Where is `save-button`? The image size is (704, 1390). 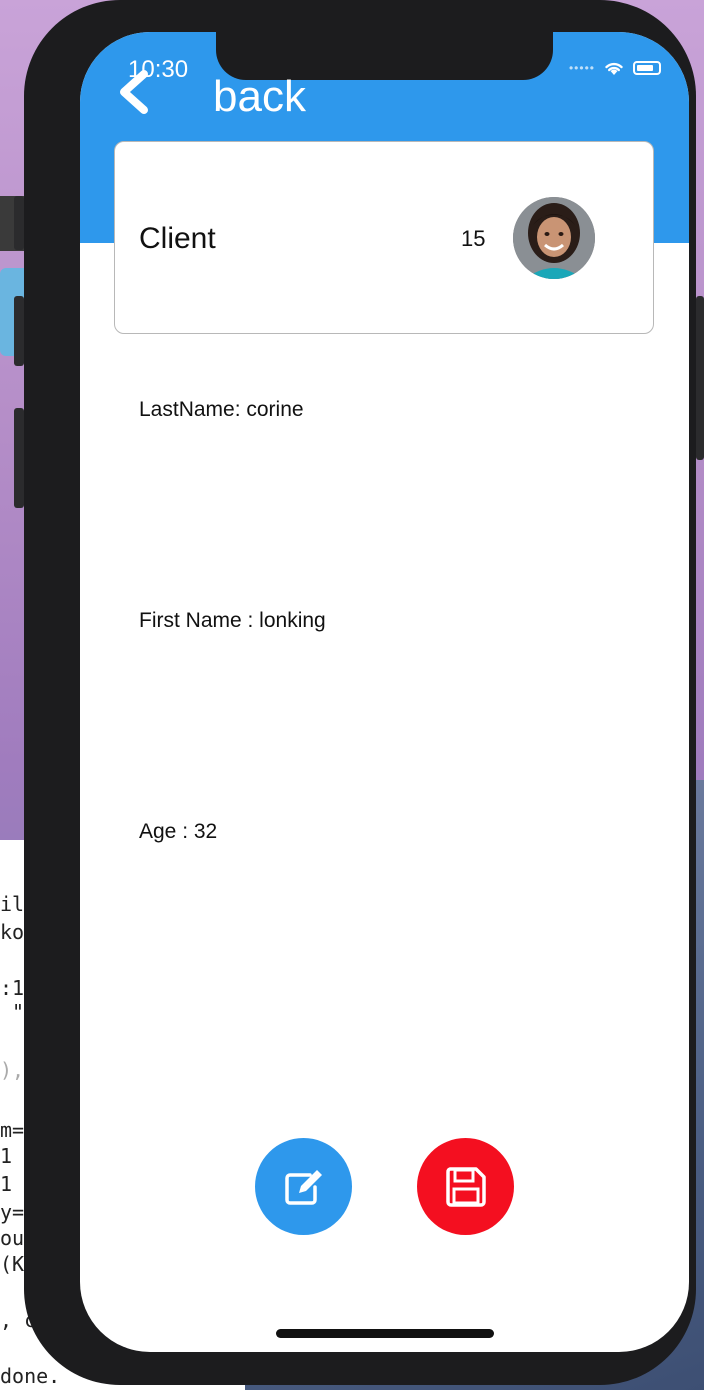 save-button is located at coordinates (465, 1186).